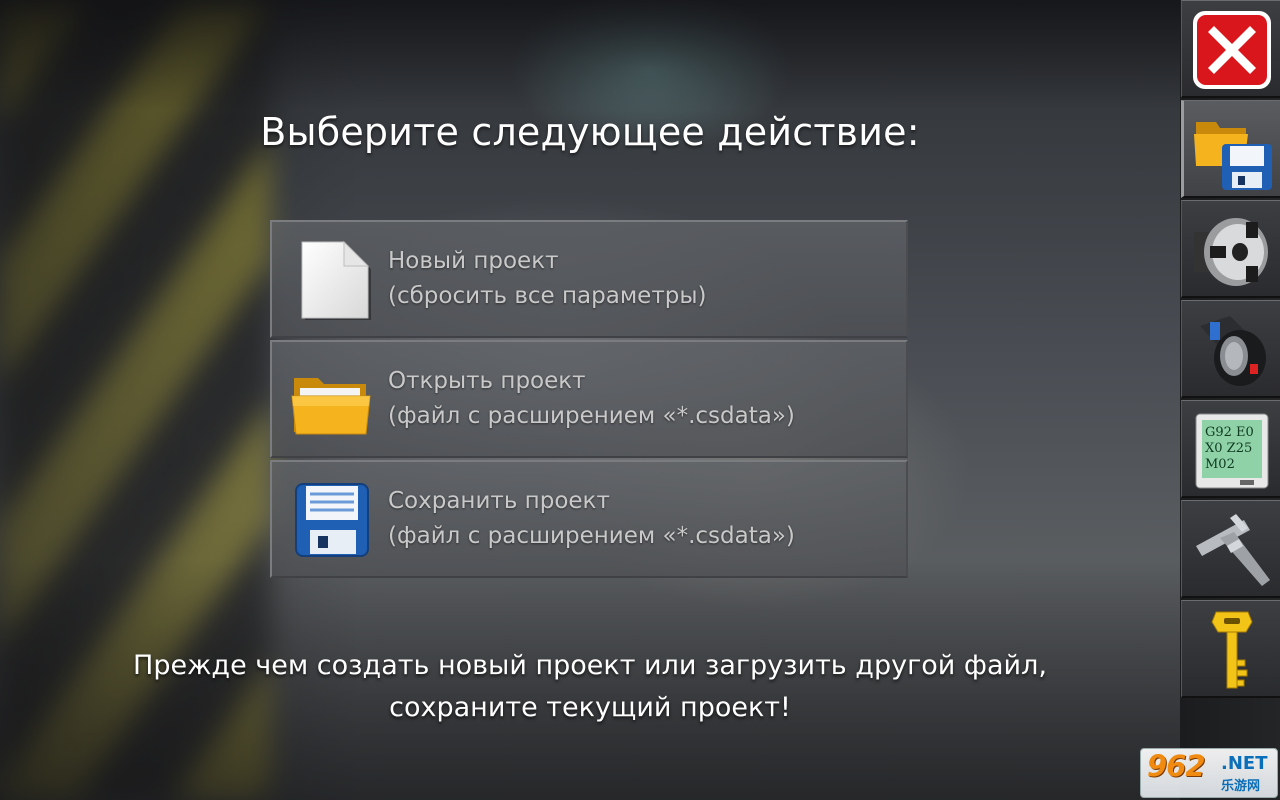  I want to click on option-title: Открыть проект, so click(487, 381).